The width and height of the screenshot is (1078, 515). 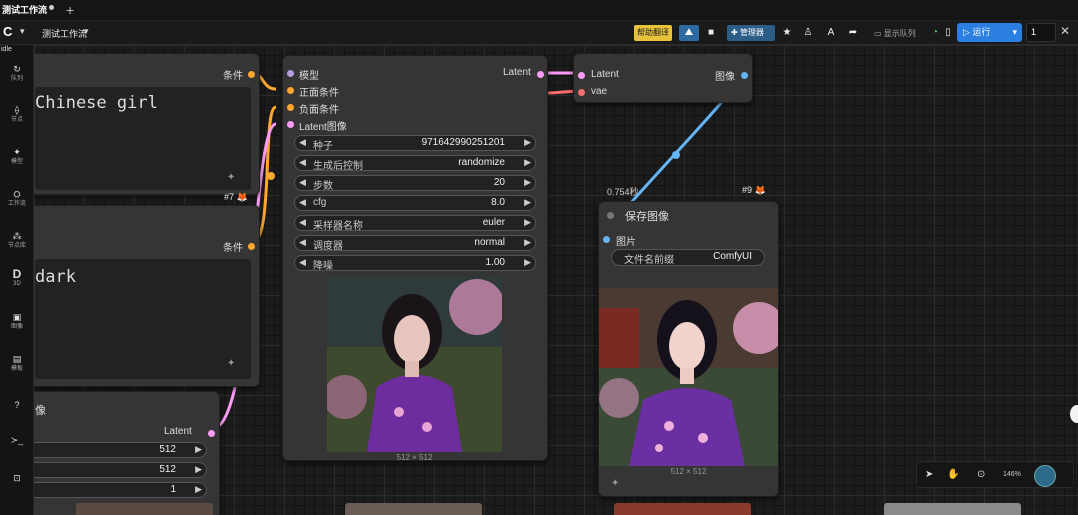 What do you see at coordinates (290, 90) in the screenshot?
I see `positive-input-dot` at bounding box center [290, 90].